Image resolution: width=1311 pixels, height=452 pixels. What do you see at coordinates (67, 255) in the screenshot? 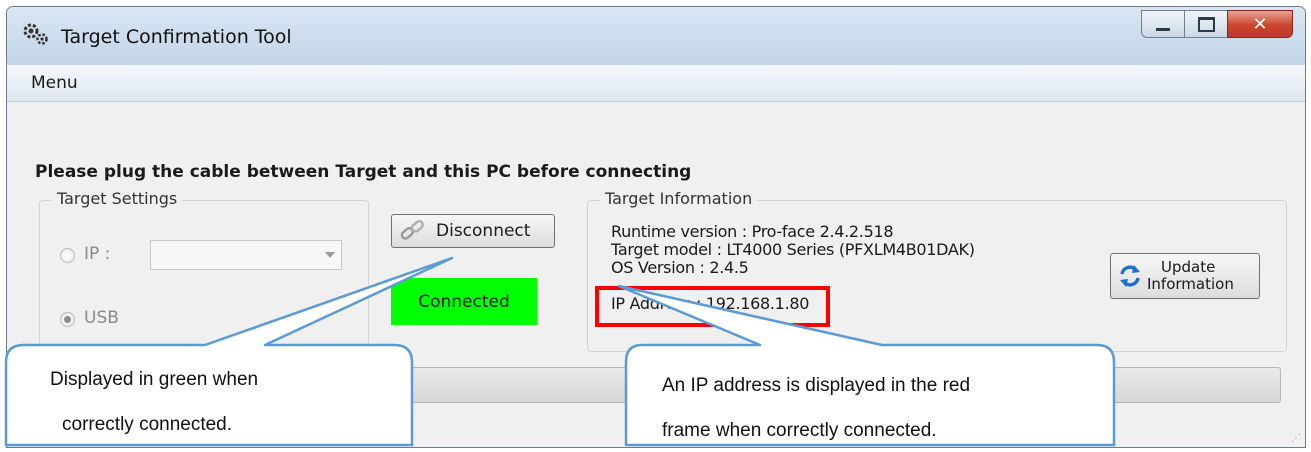
I see `ip-radio` at bounding box center [67, 255].